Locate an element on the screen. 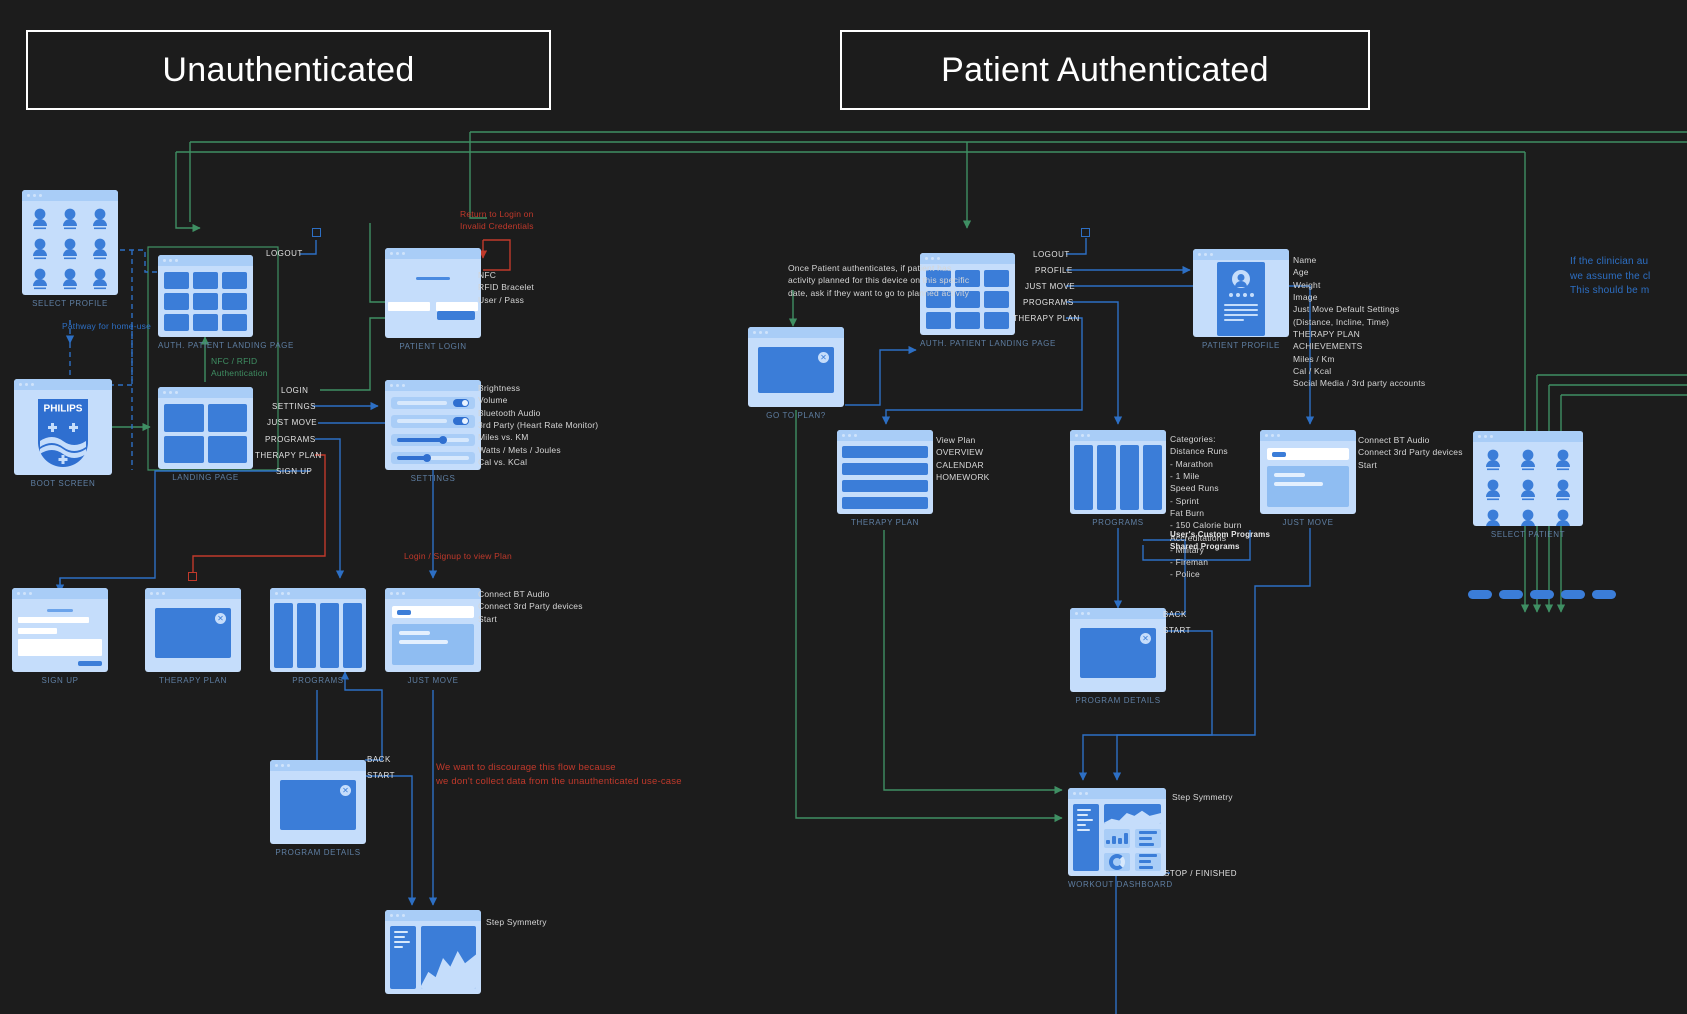 This screenshot has height=1014, width=1687. screen-go-to-plan: ✕ GO TO PLAN? is located at coordinates (796, 373).